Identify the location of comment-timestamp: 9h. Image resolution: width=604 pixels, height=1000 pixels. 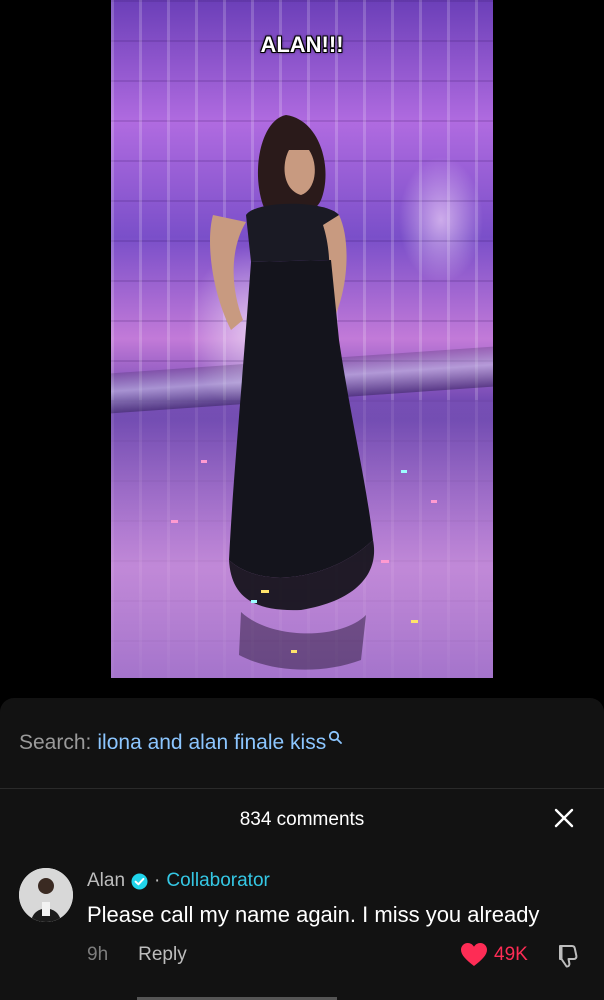
(98, 954).